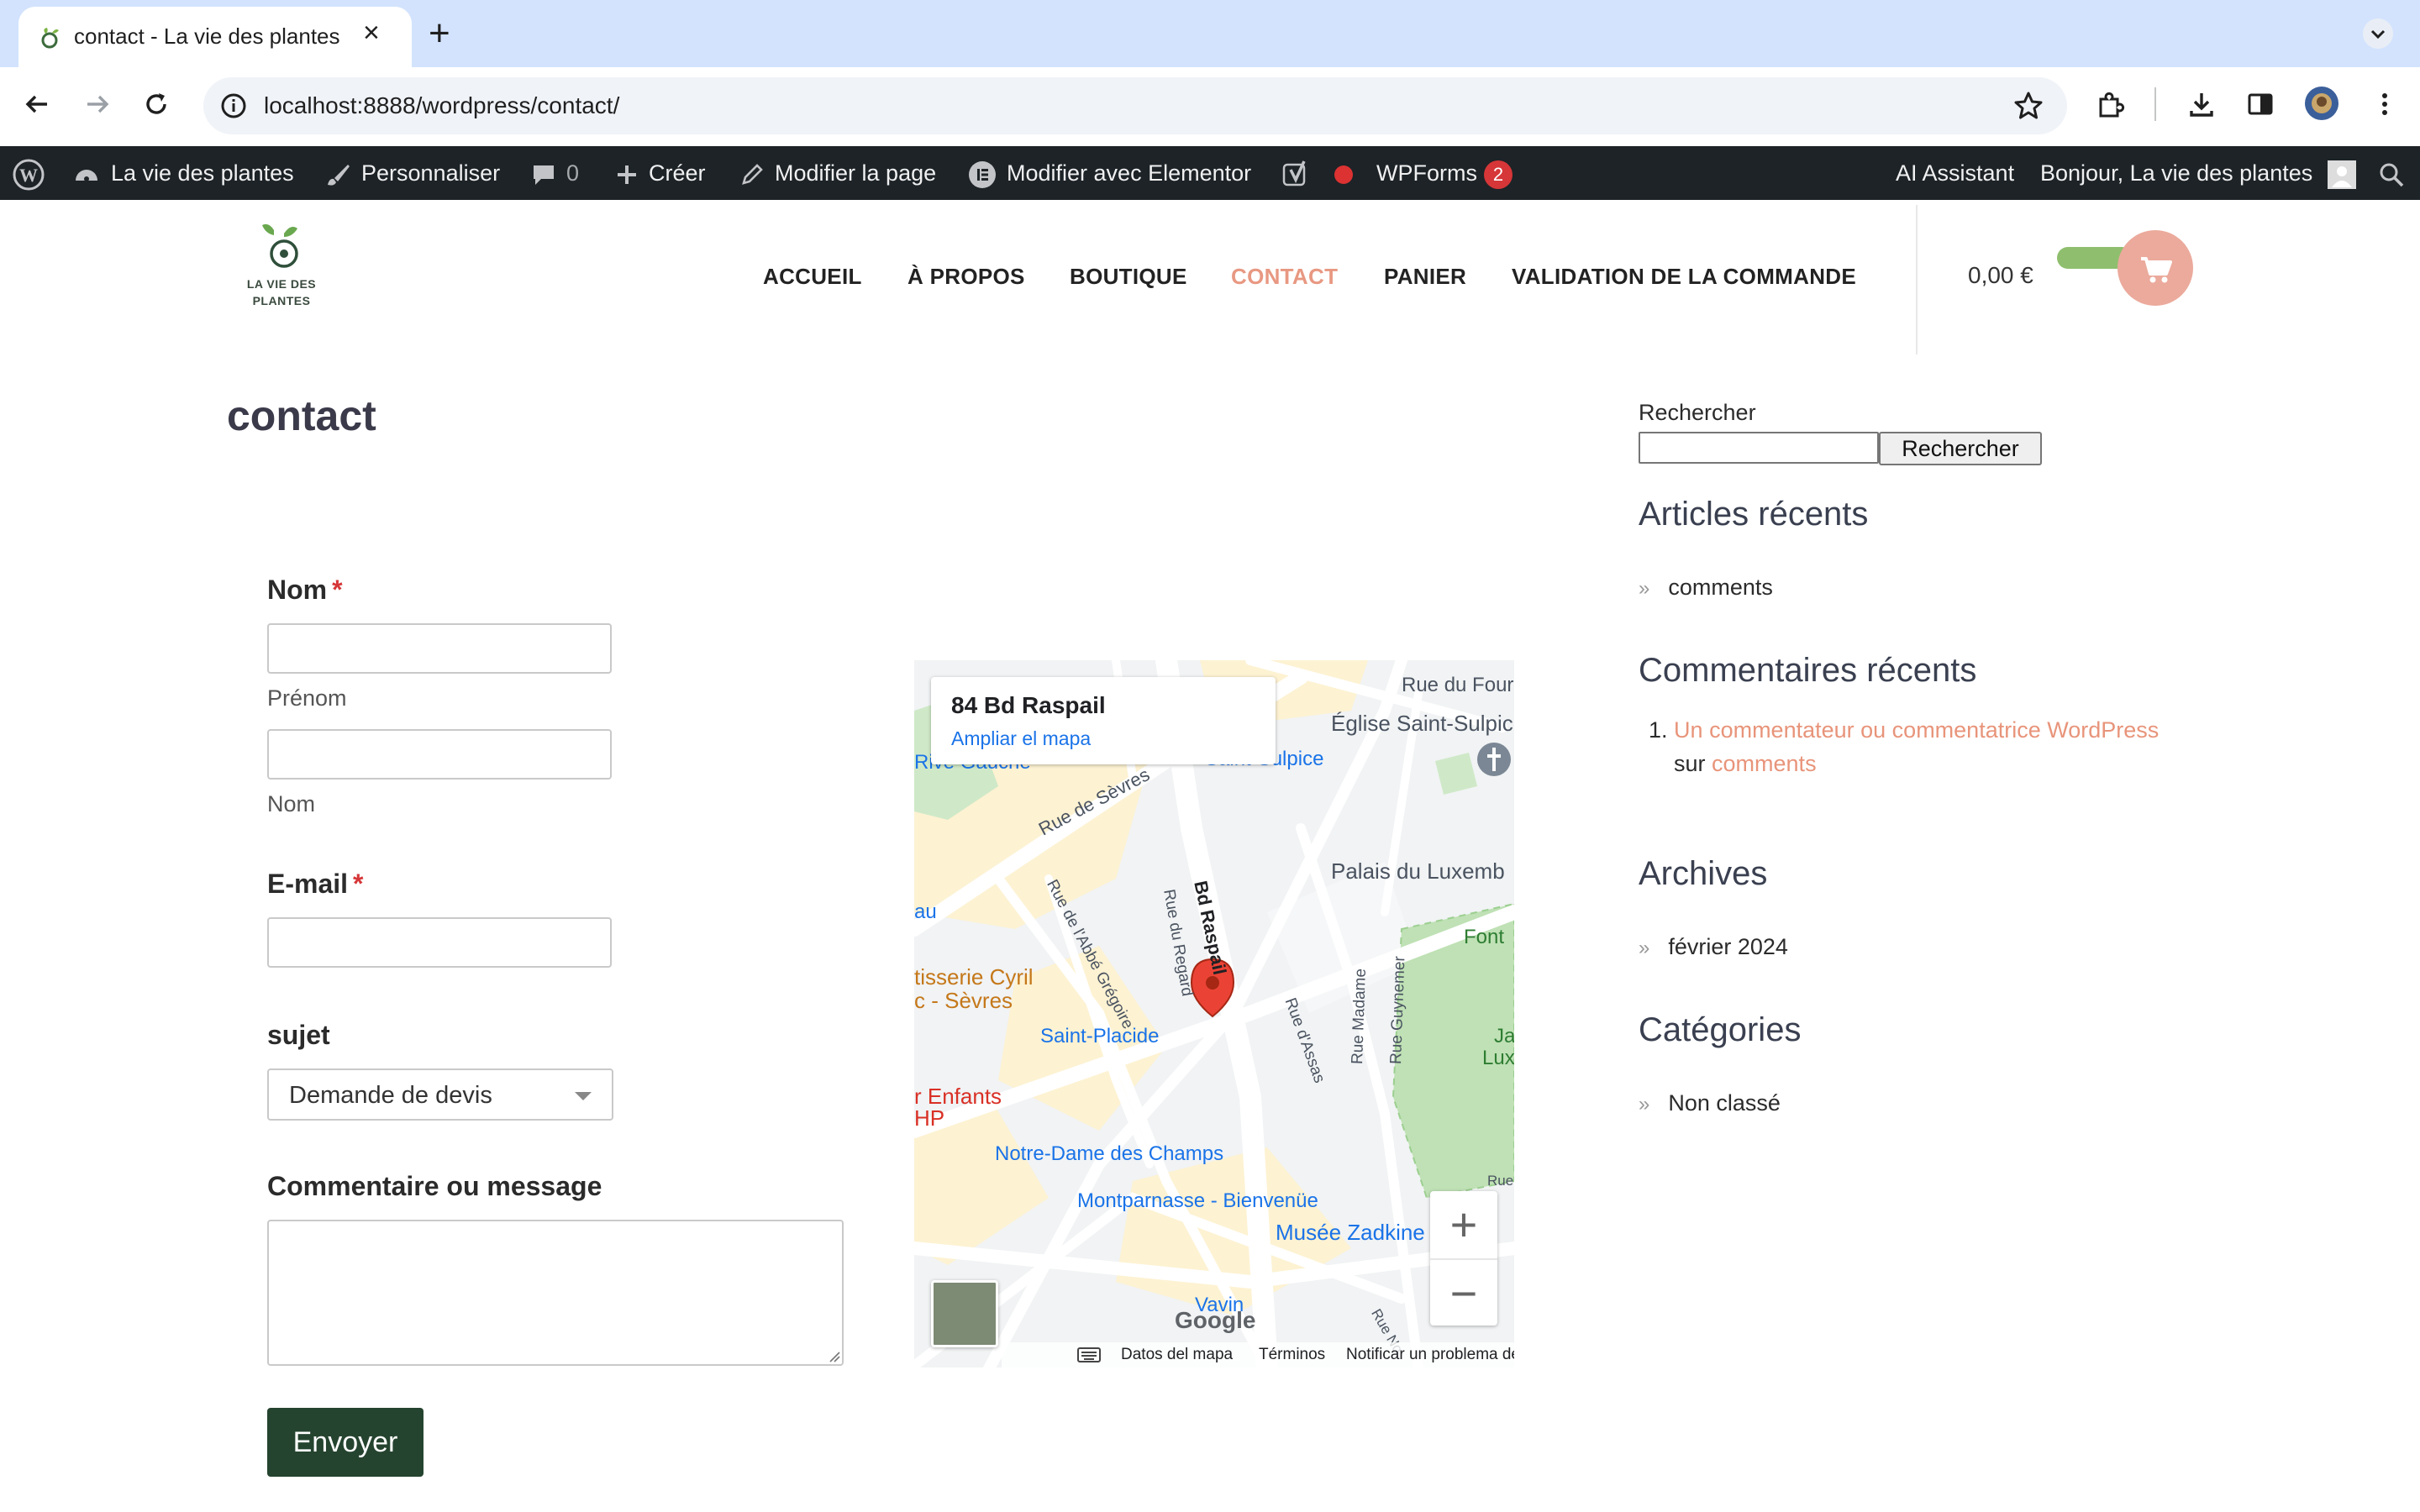  Describe the element at coordinates (1089, 1354) in the screenshot. I see `keyboard-icon` at that location.